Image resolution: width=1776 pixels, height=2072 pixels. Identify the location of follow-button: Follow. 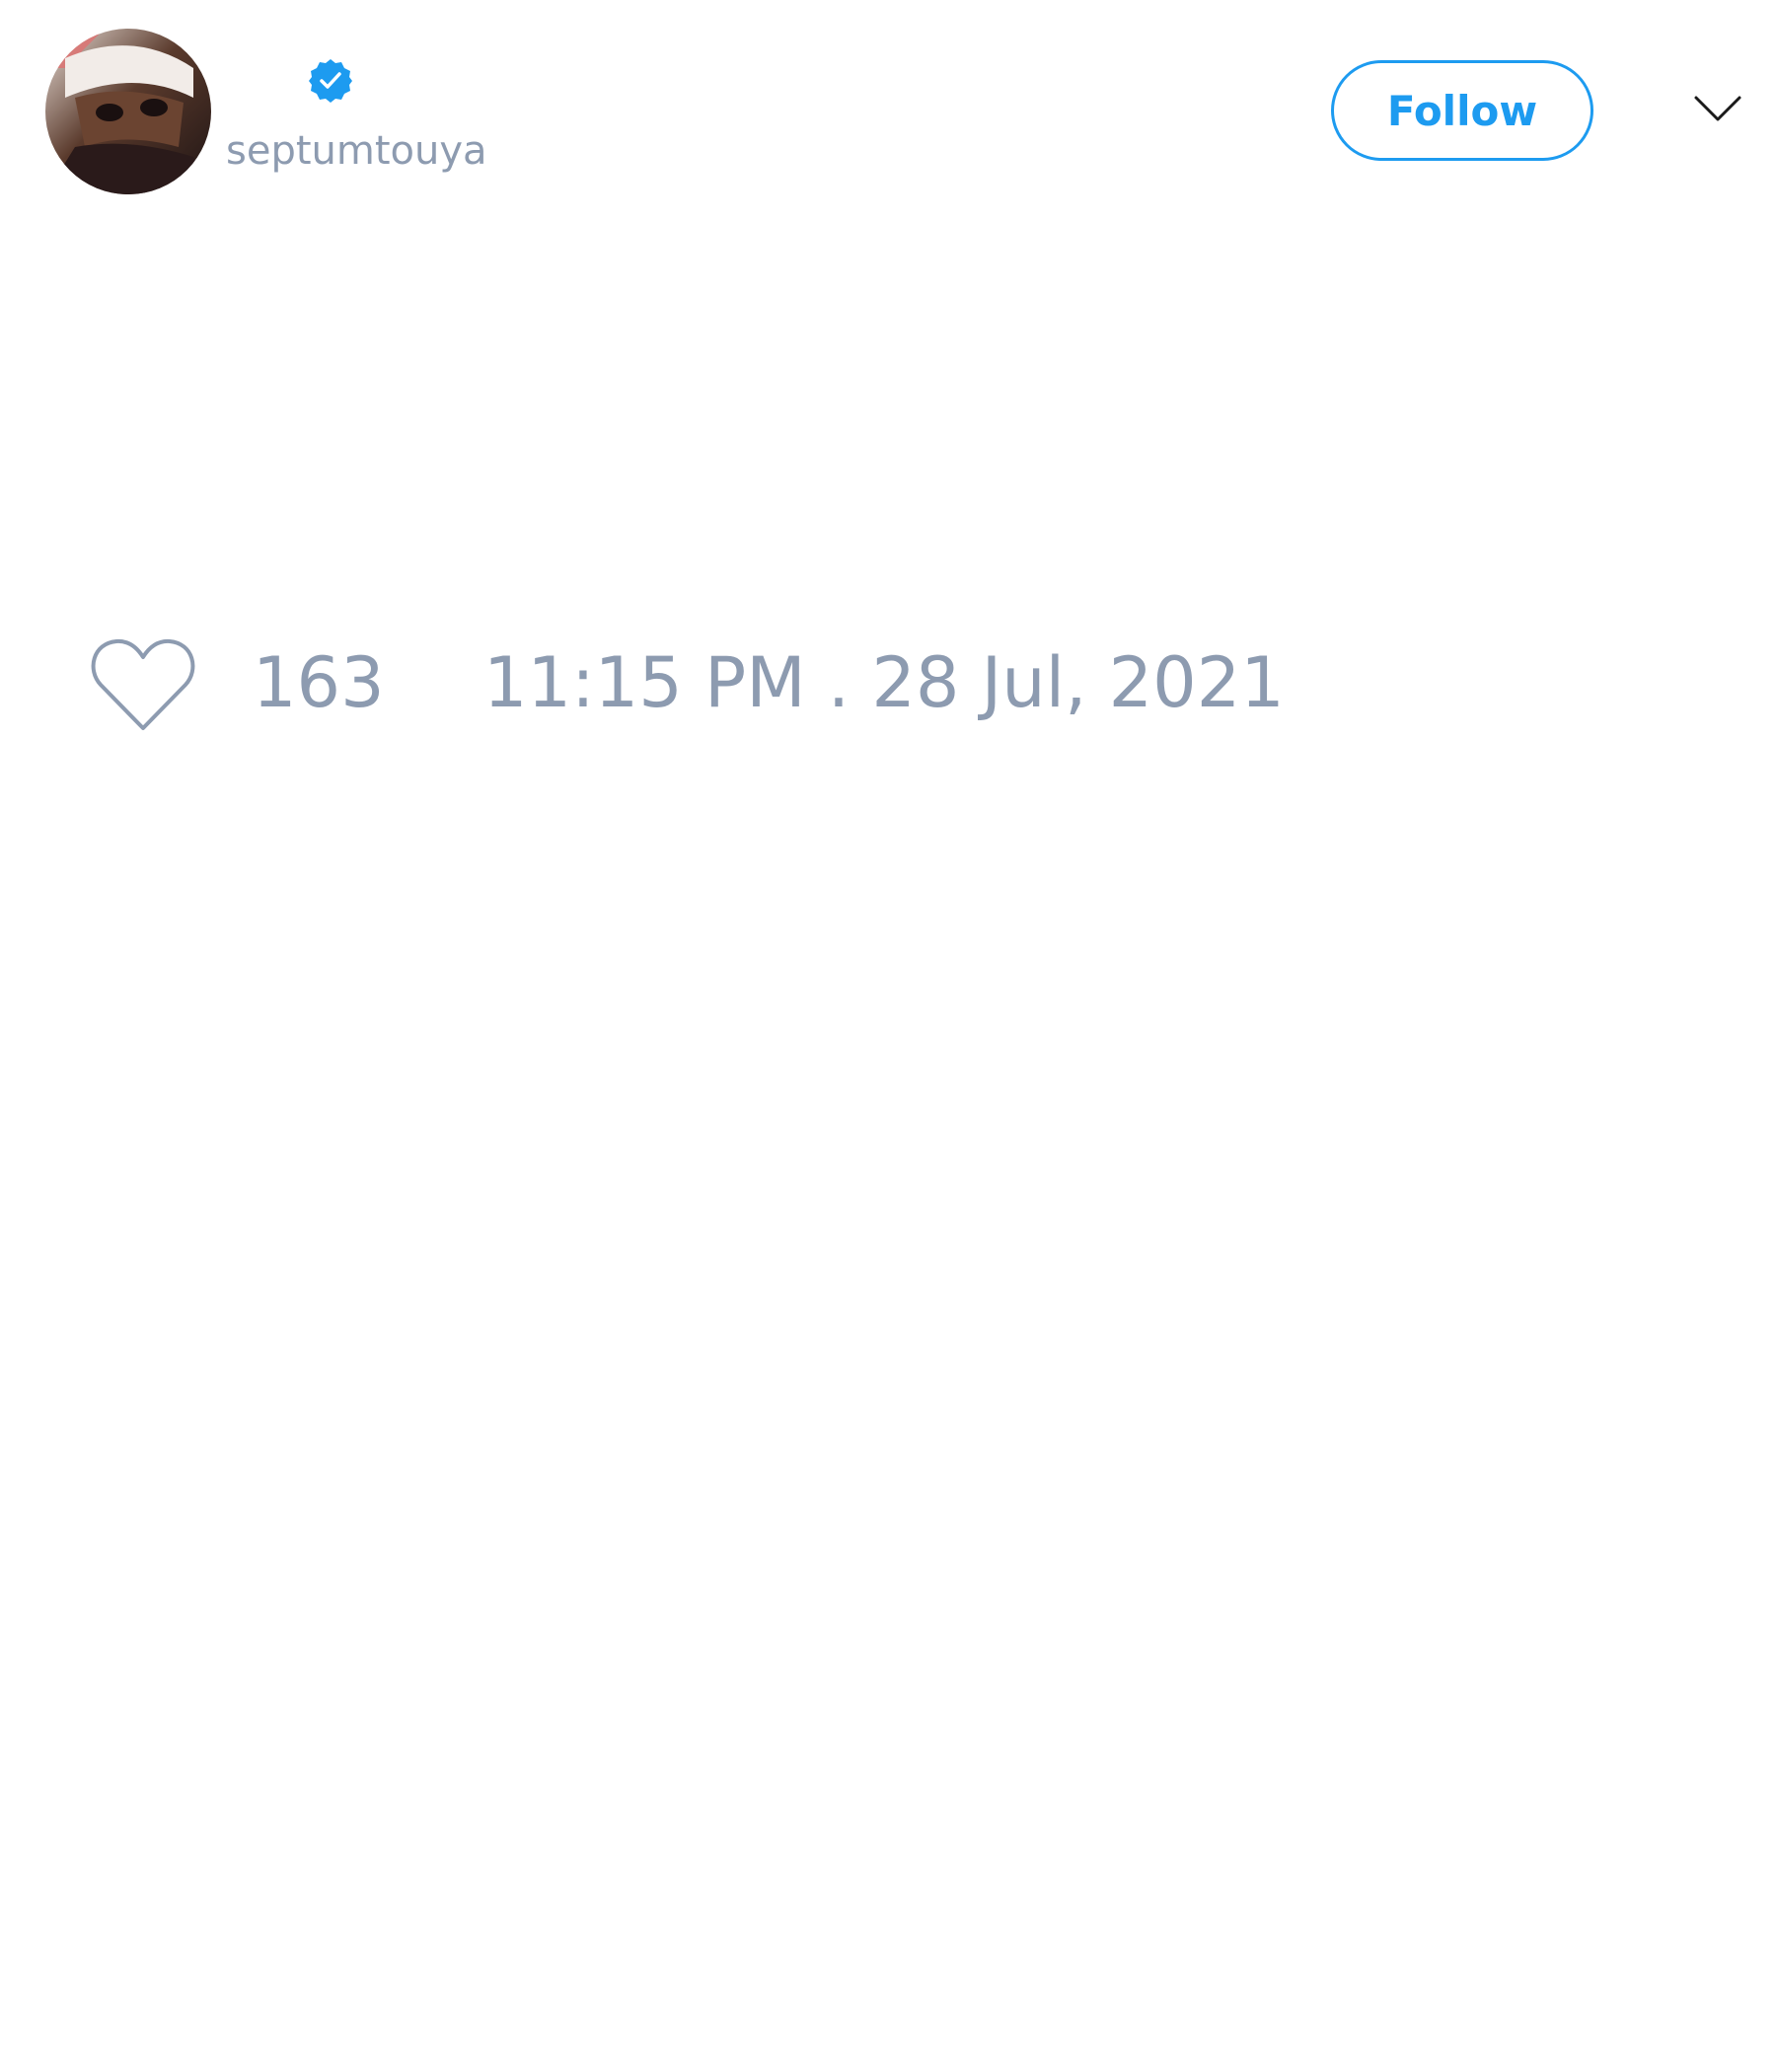
(1462, 111).